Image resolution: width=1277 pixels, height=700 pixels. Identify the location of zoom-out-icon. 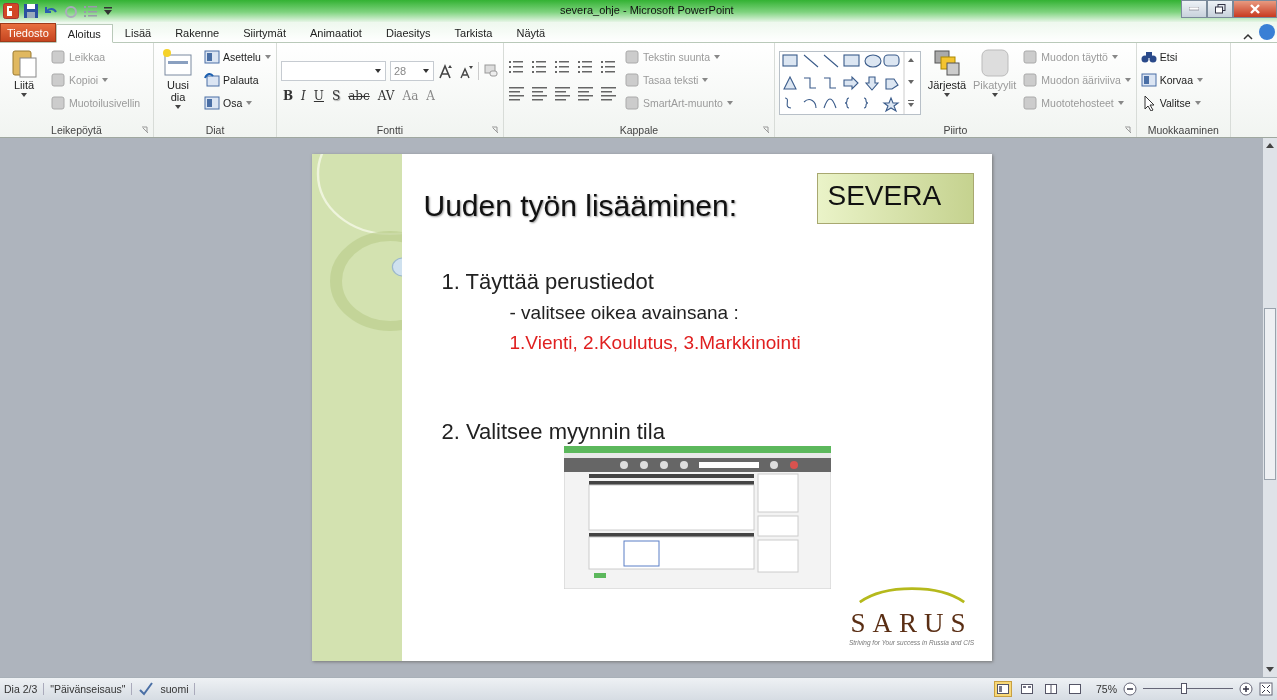
(1130, 689).